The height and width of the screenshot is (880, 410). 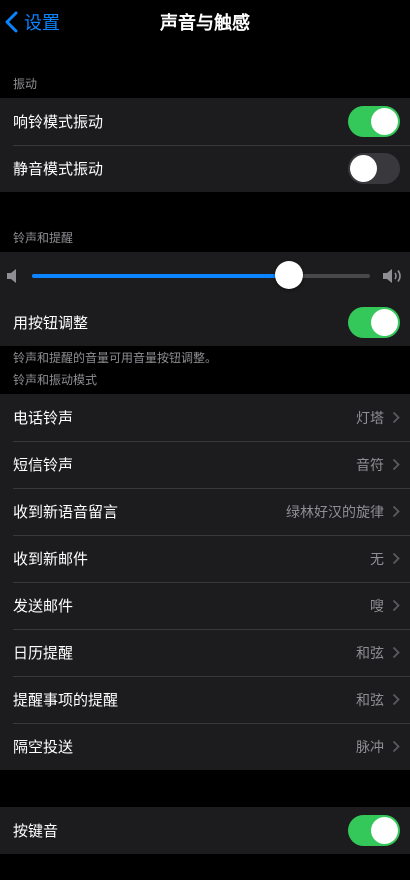 What do you see at coordinates (335, 512) in the screenshot?
I see `pattern-value: 绿林好汉的旋律` at bounding box center [335, 512].